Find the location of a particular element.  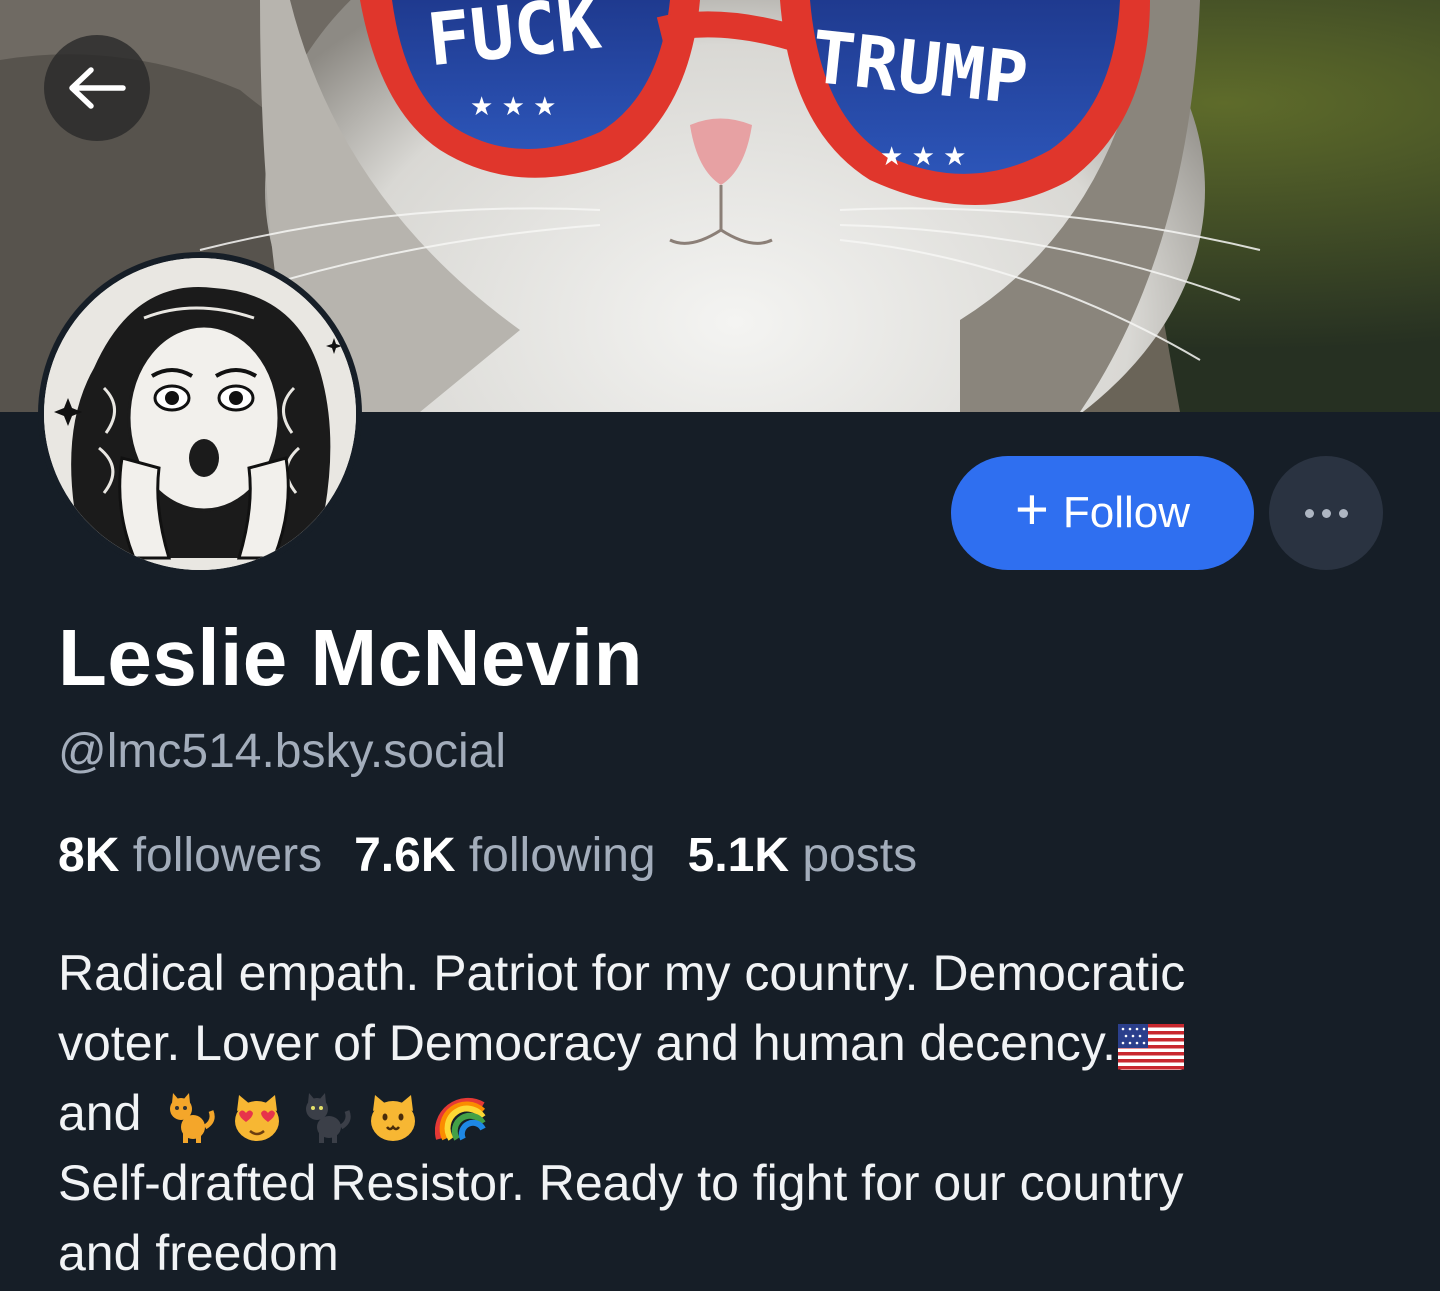

more-options-button is located at coordinates (1326, 513).